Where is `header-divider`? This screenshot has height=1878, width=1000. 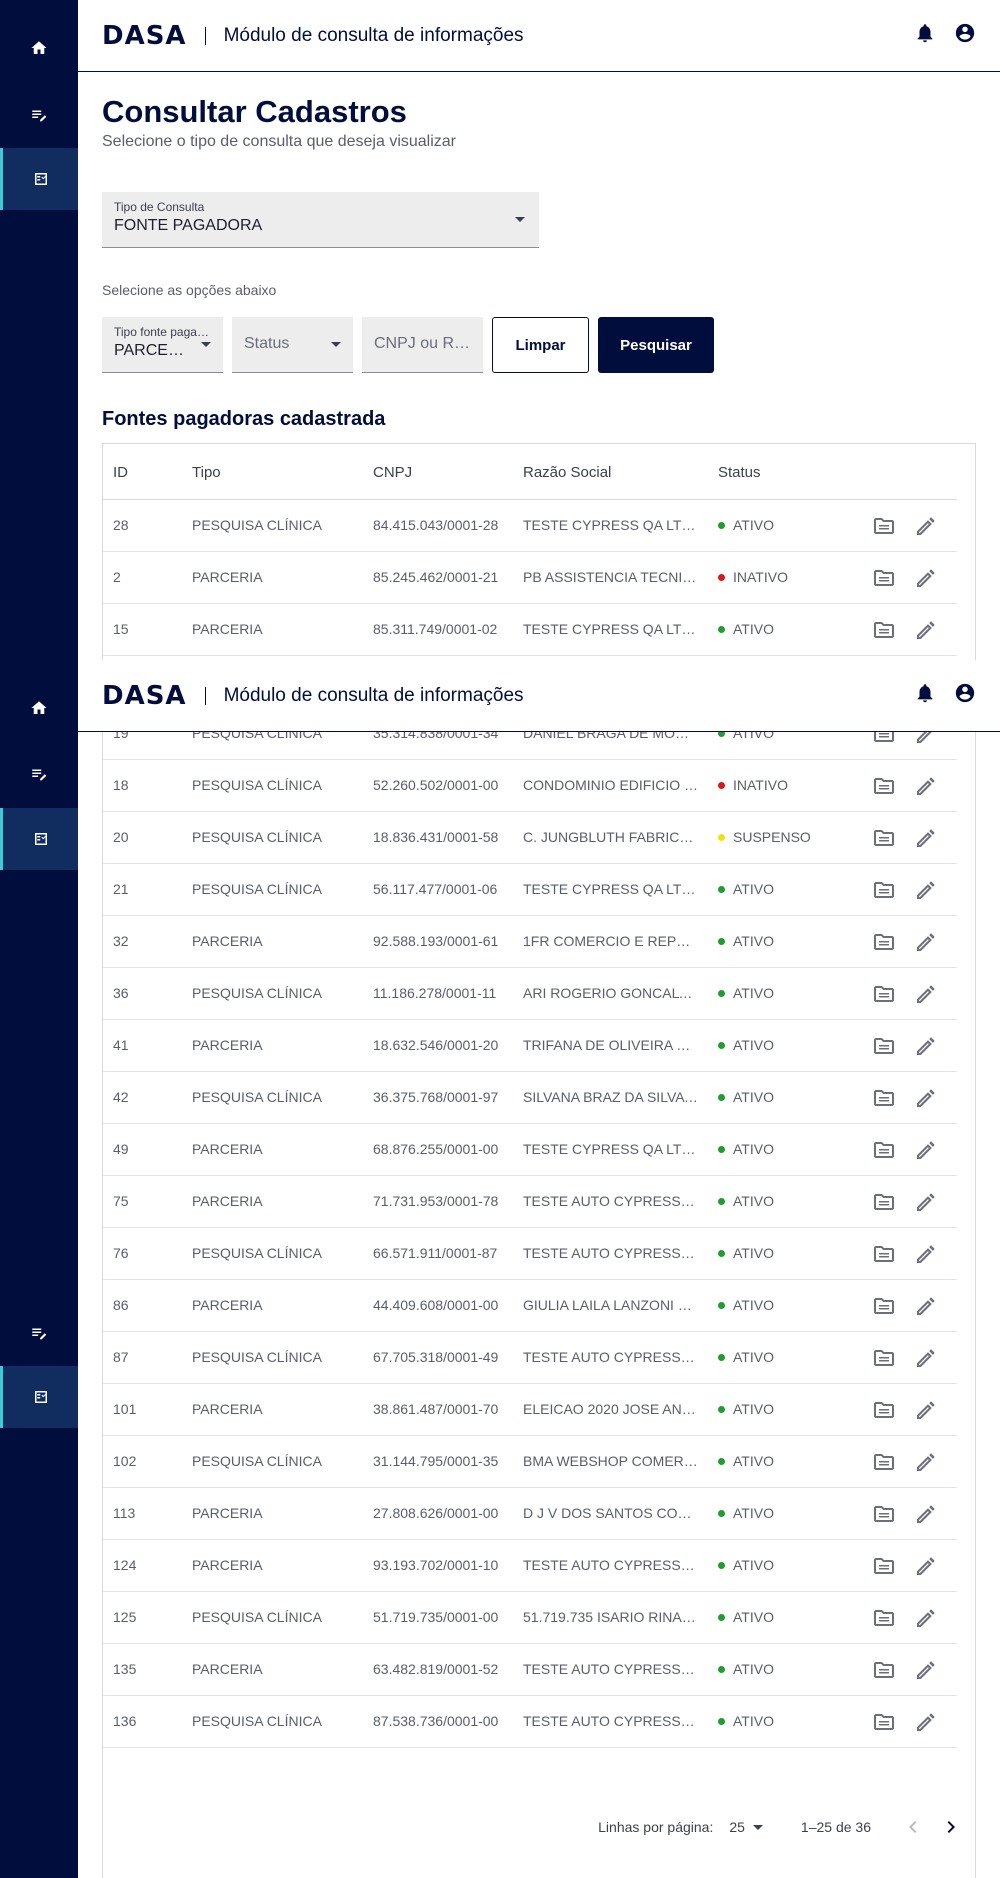
header-divider is located at coordinates (205, 695).